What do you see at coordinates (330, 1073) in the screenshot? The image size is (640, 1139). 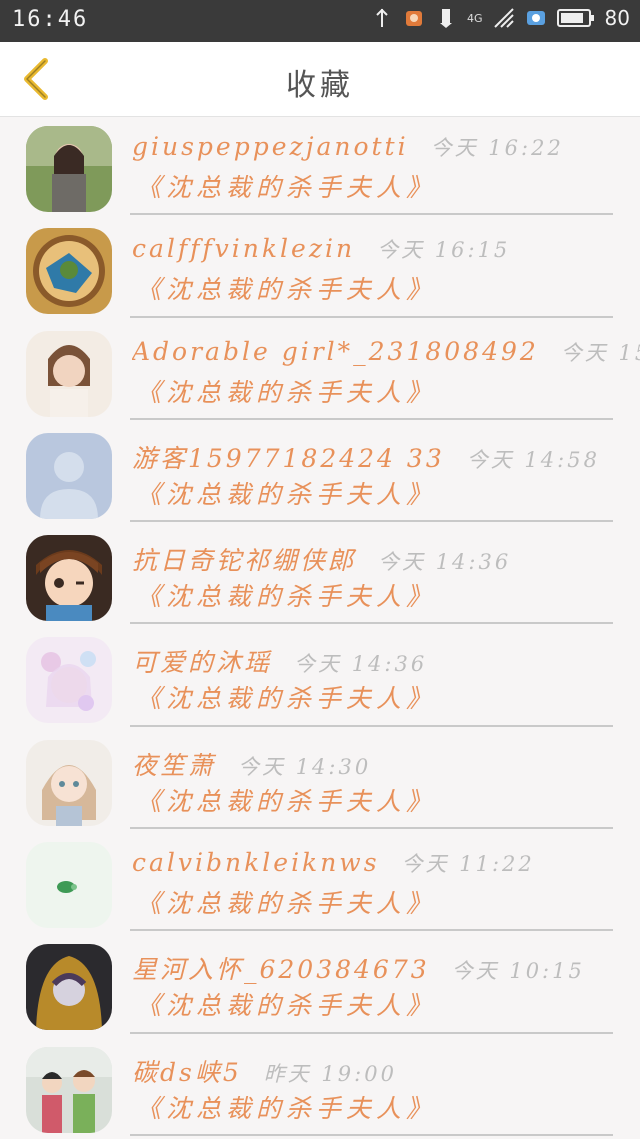 I see `timestamp: 昨天 19:00` at bounding box center [330, 1073].